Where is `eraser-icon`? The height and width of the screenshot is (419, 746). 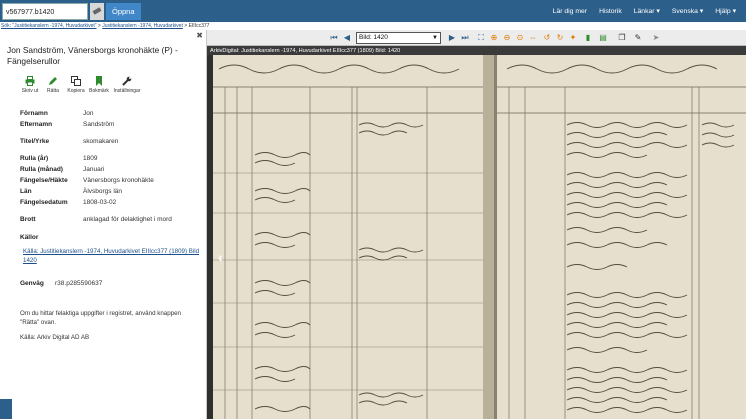
eraser-icon is located at coordinates (97, 11).